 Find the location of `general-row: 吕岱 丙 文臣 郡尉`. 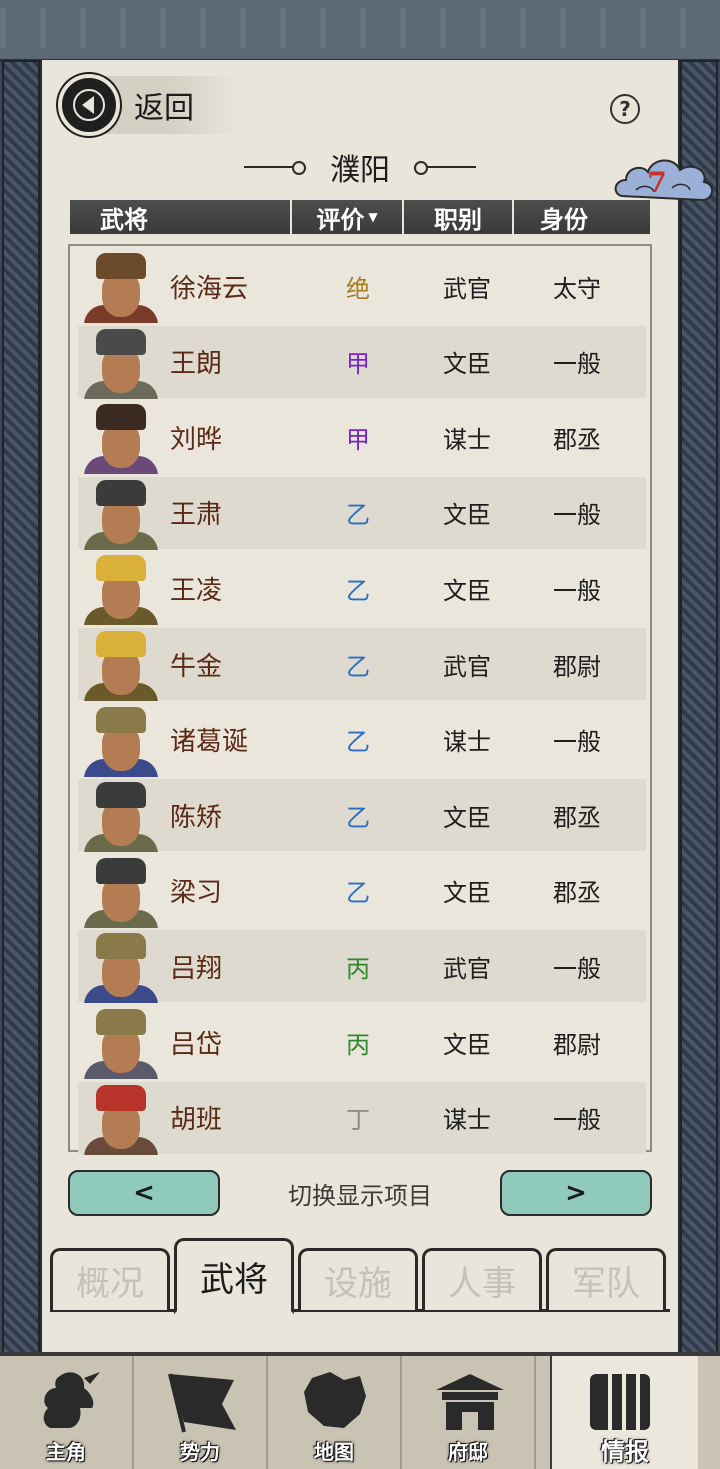

general-row: 吕岱 丙 文臣 郡尉 is located at coordinates (362, 1042).